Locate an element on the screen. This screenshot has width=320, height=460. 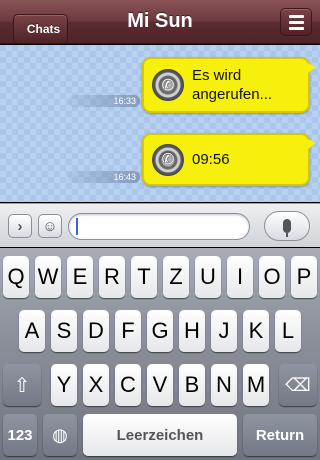
key-n: N is located at coordinates (224, 385).